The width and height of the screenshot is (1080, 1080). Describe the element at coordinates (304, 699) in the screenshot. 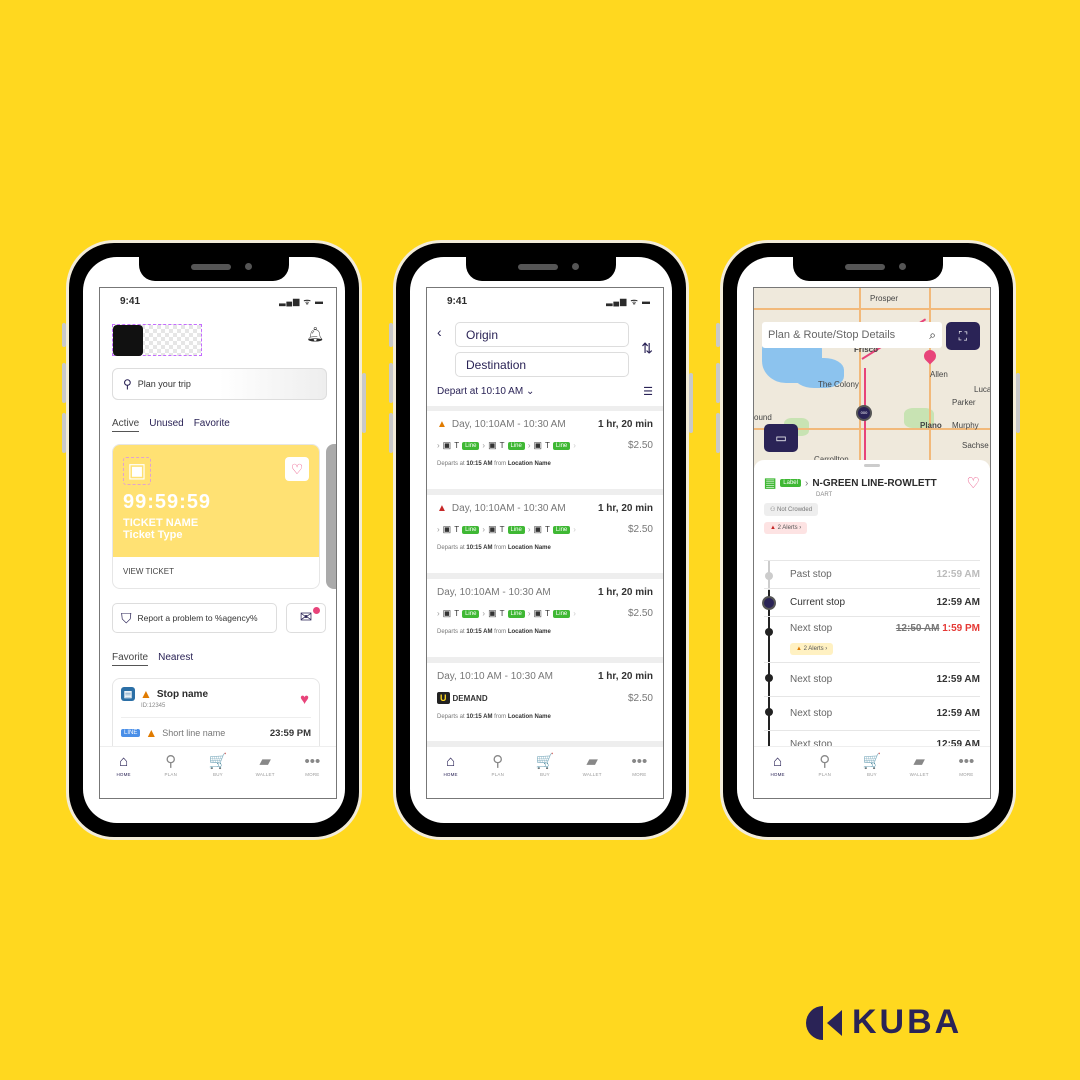

I see `heart-filled-icon: ♥` at that location.